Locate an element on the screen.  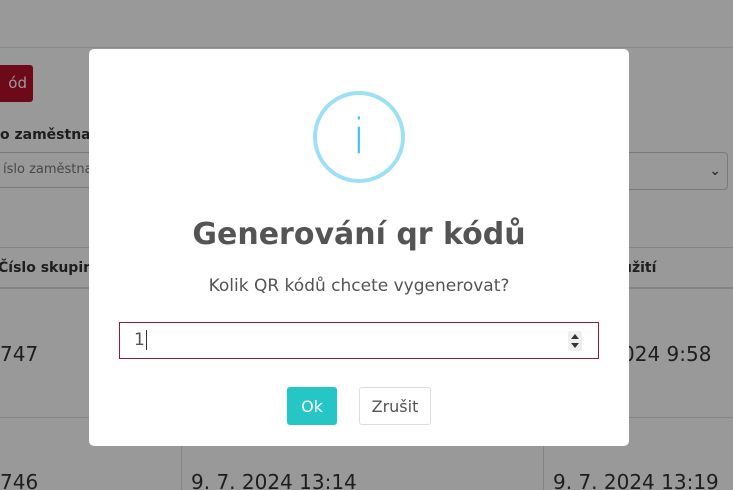
info-icon: i is located at coordinates (359, 137).